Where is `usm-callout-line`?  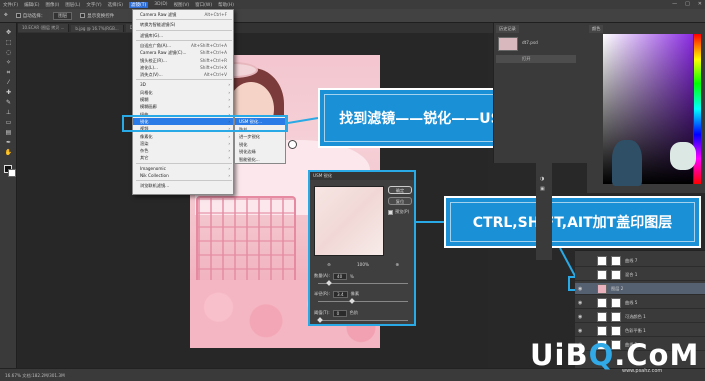
usm-callout-line is located at coordinates (303, 120).